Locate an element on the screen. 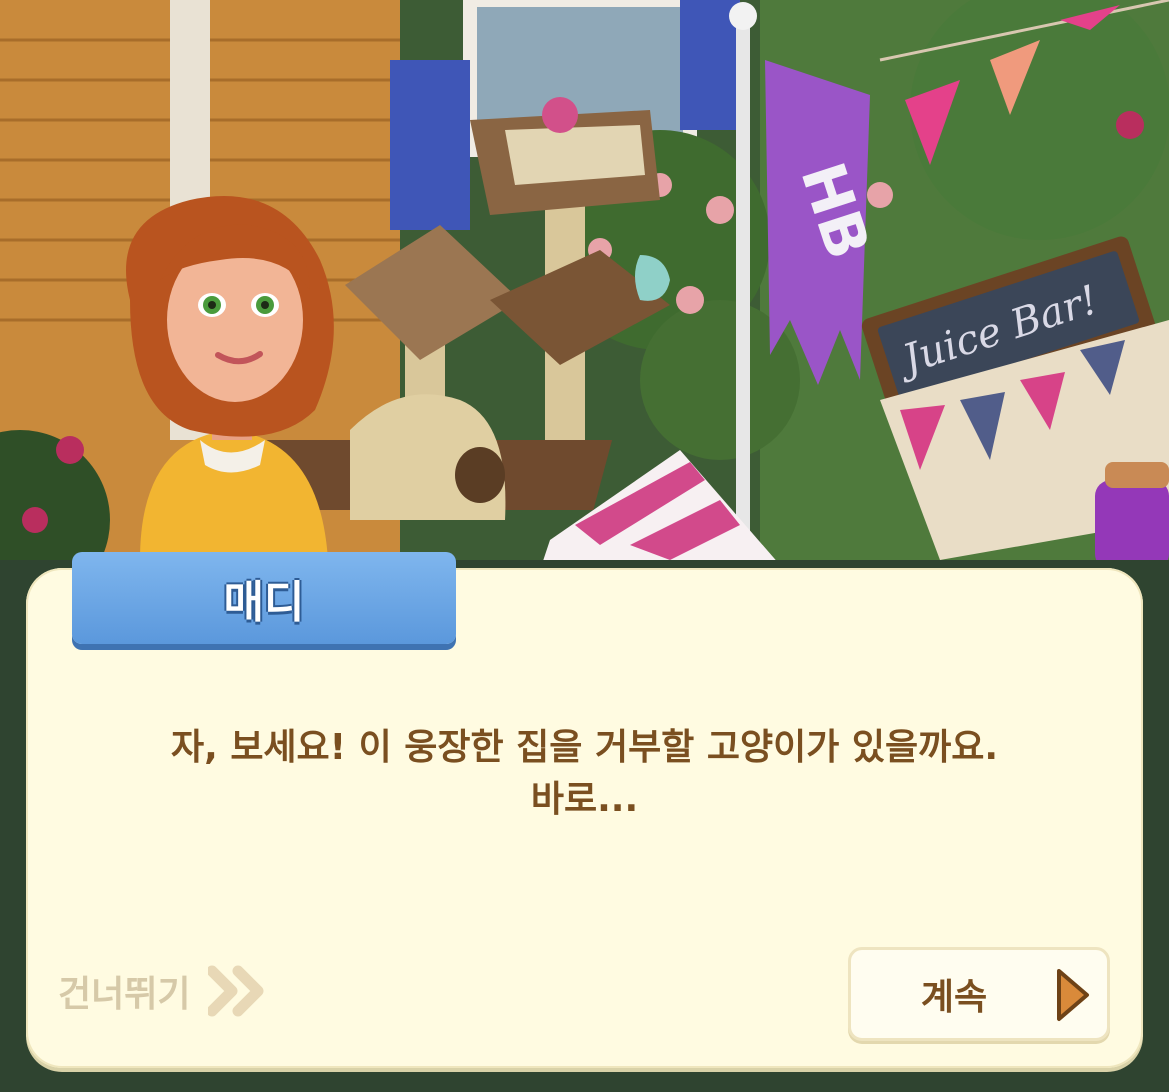  shutter-left is located at coordinates (430, 145).